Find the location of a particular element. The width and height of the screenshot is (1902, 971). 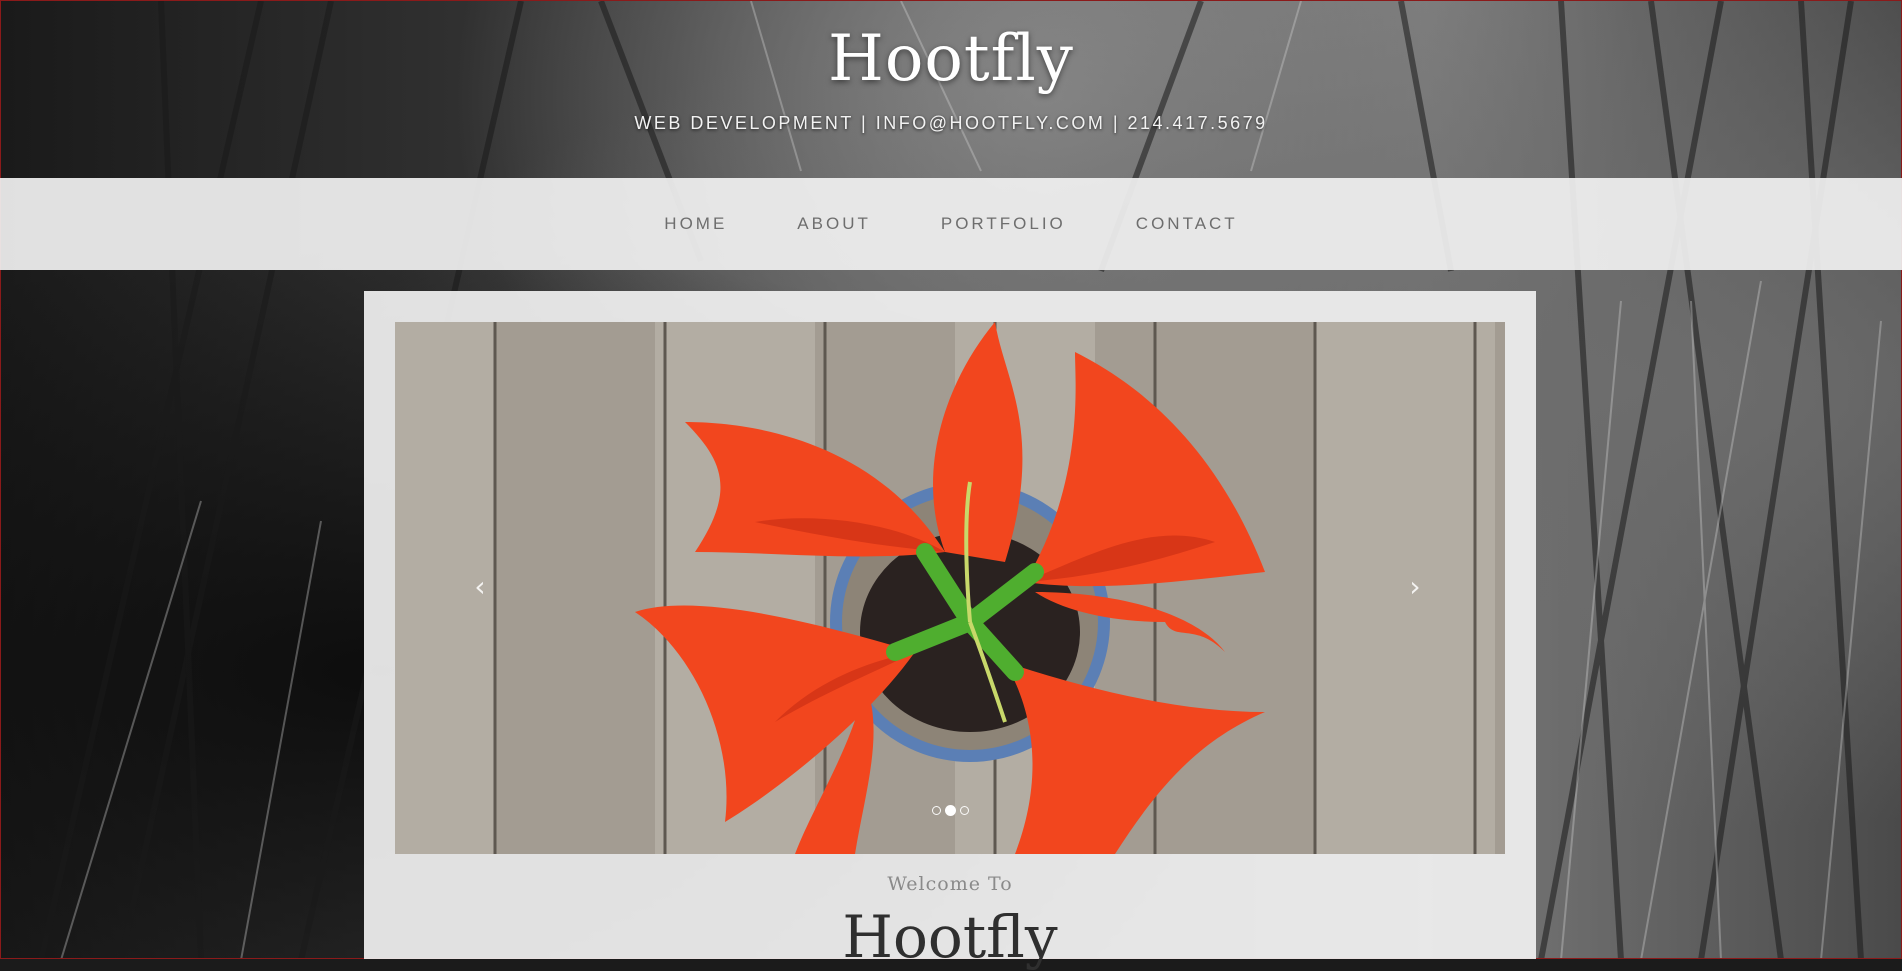

slider-pagination is located at coordinates (950, 810).